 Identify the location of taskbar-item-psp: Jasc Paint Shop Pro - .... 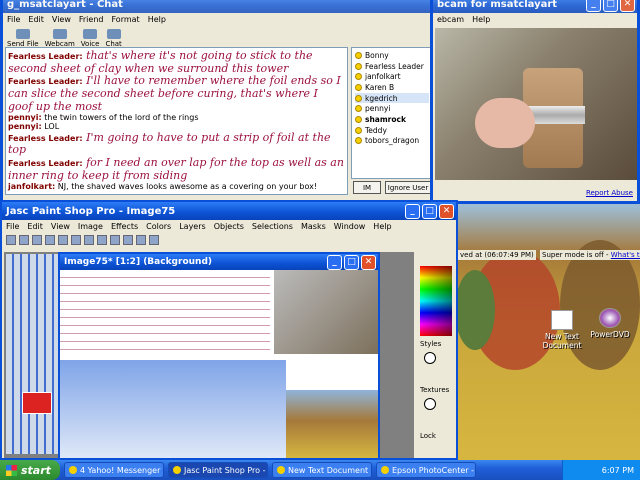
(218, 470).